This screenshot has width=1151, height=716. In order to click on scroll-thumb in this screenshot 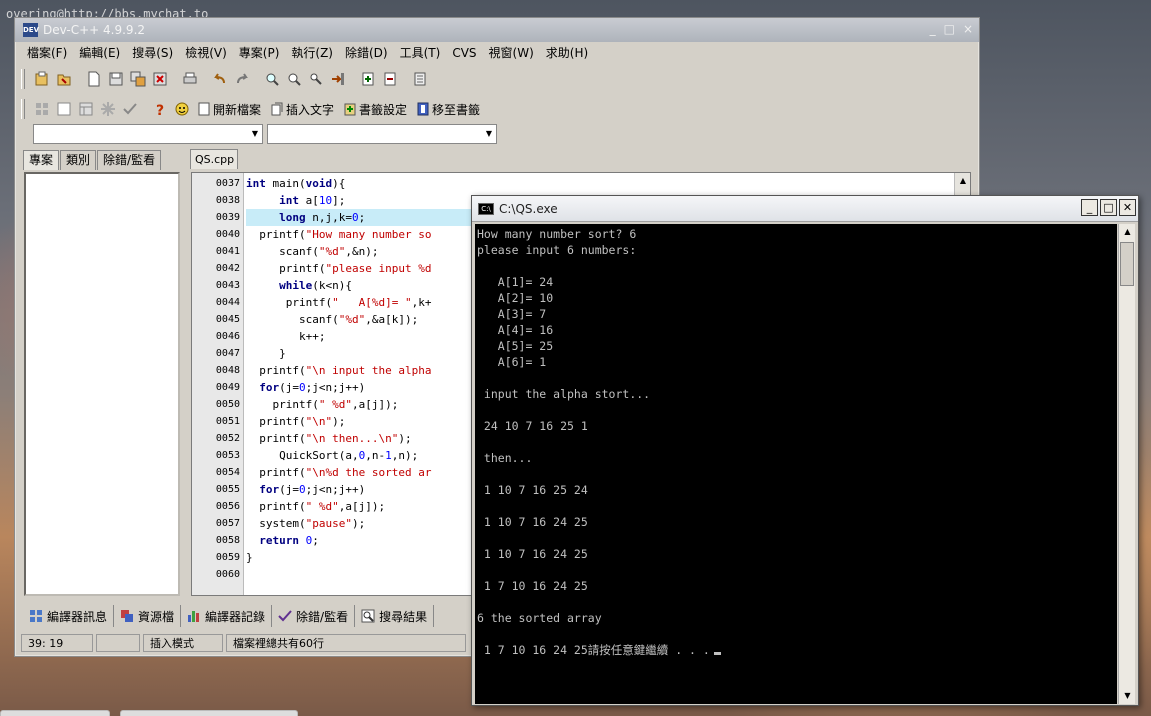, I will do `click(1127, 264)`.